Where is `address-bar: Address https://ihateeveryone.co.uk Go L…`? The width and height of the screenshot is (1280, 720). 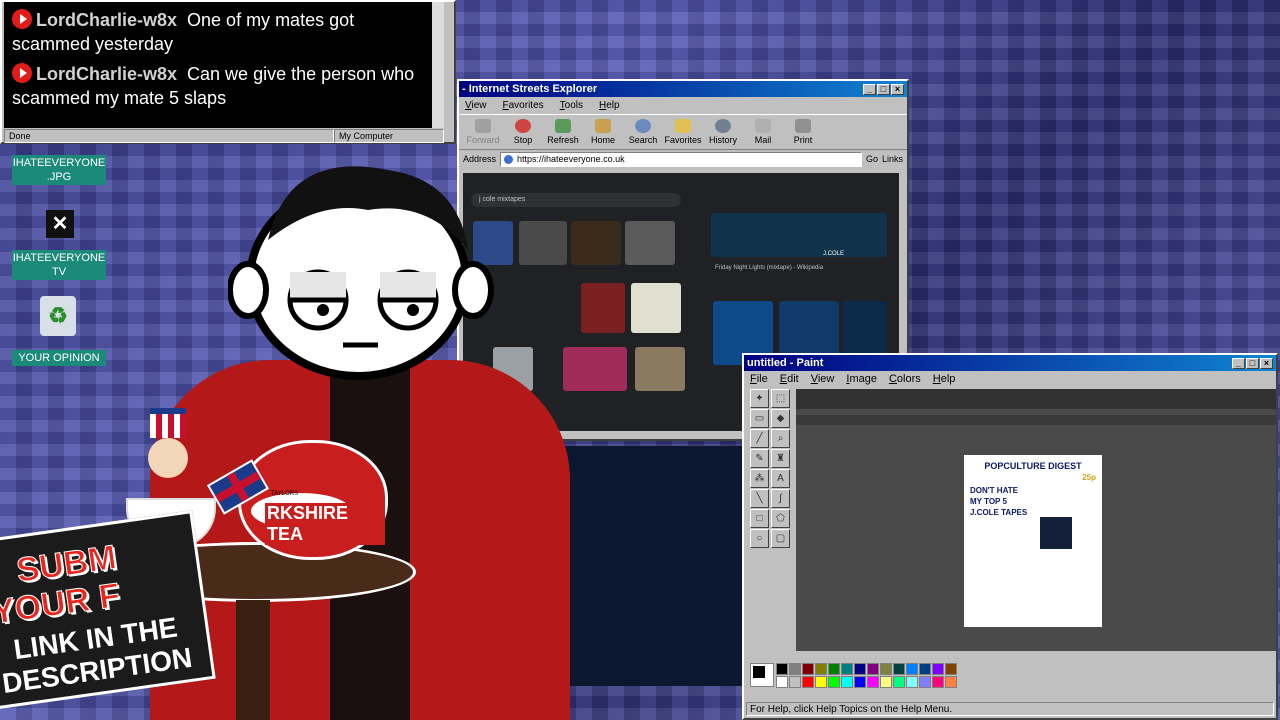
address-bar: Address https://ihateeveryone.co.uk Go L… is located at coordinates (683, 159).